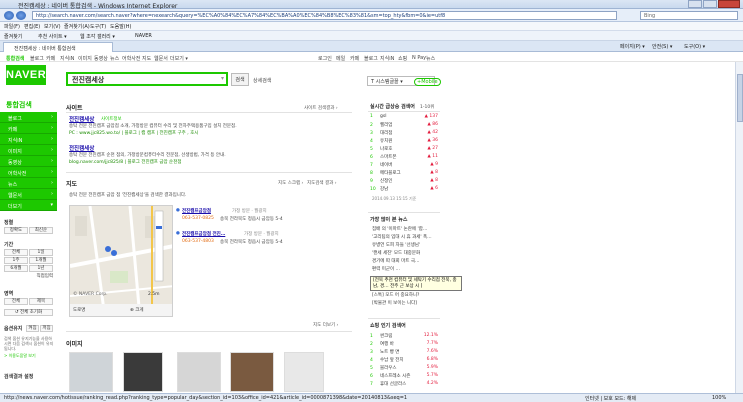  What do you see at coordinates (16, 252) in the screenshot?
I see `period-all: 전체` at bounding box center [16, 252].